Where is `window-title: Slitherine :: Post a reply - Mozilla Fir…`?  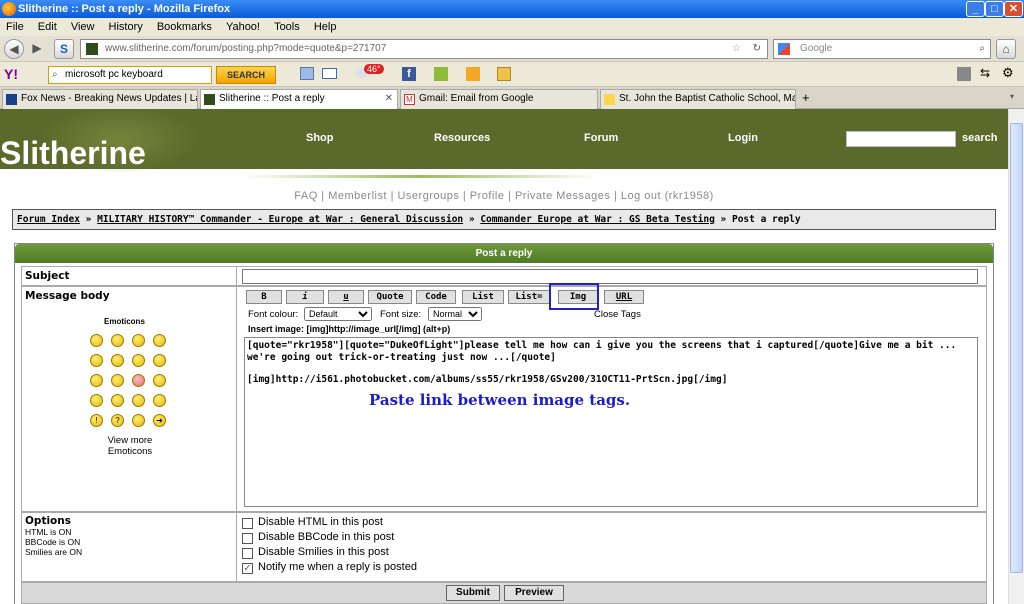 window-title: Slitherine :: Post a reply - Mozilla Fir… is located at coordinates (124, 9).